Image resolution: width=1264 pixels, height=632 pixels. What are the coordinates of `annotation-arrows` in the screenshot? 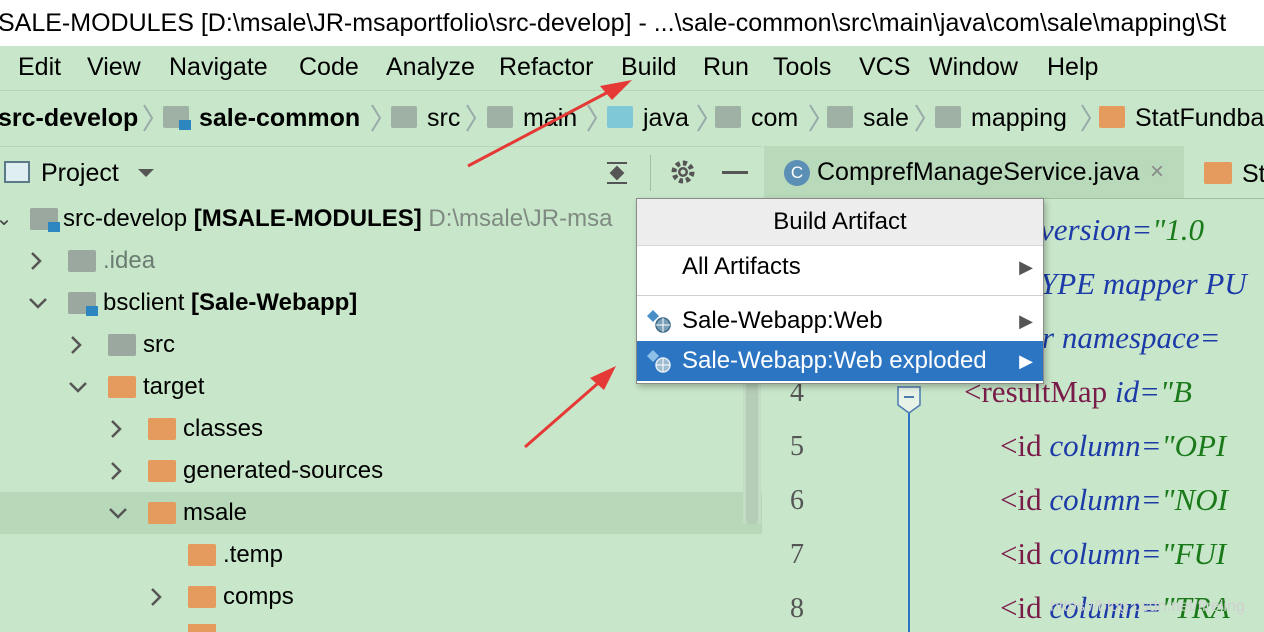 It's located at (549, 264).